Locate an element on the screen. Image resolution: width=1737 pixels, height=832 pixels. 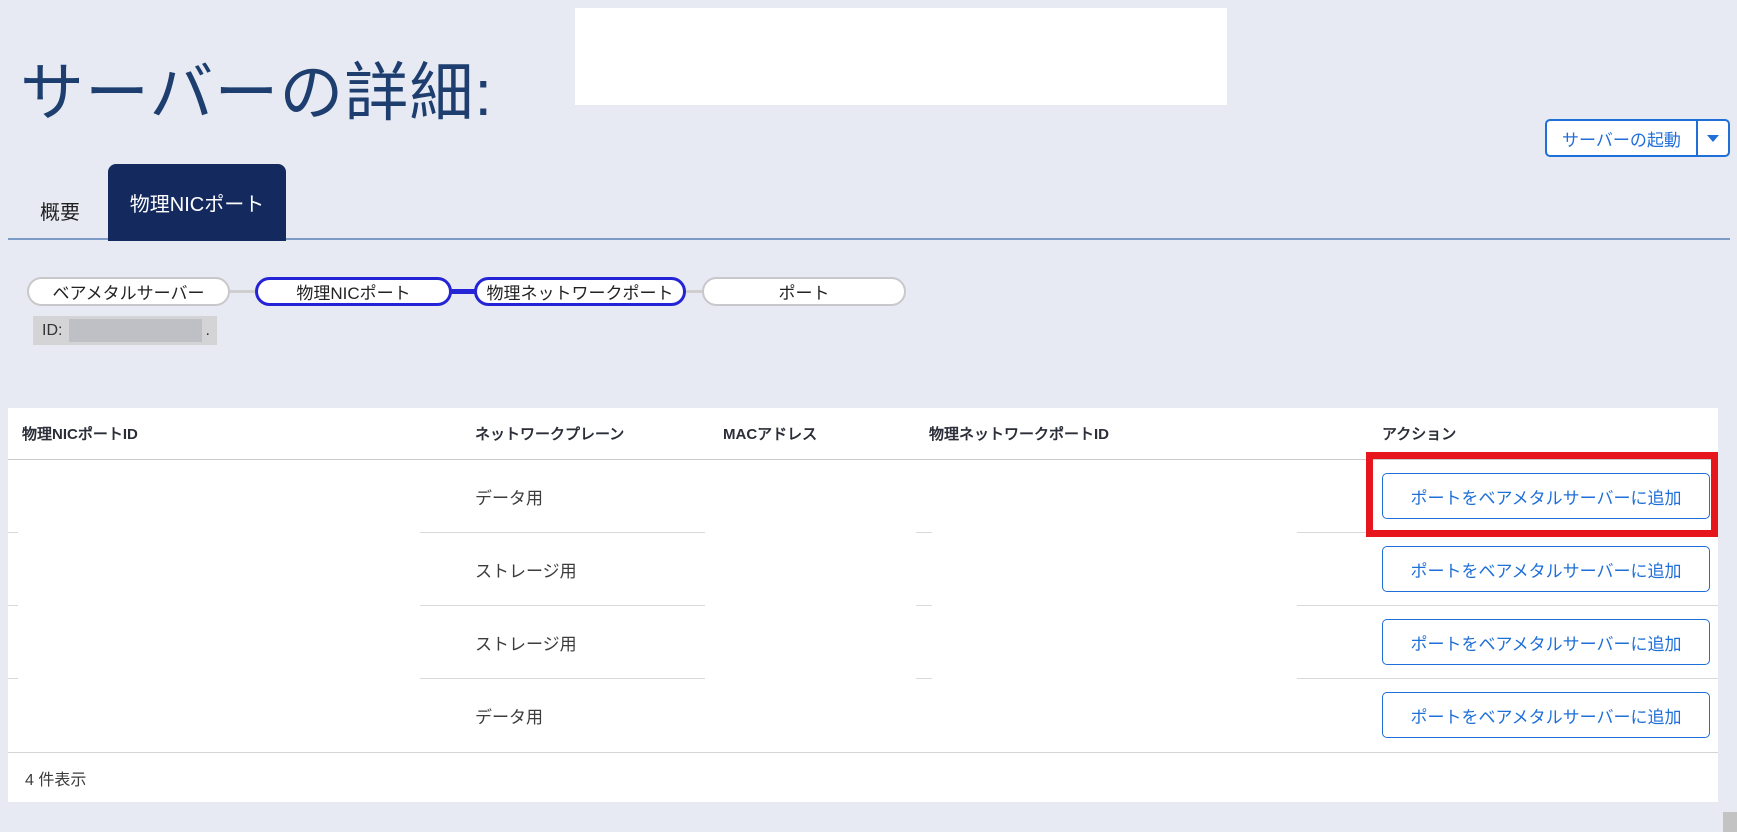
column-header-physical-nic-port-id: 物理NICポートID is located at coordinates (80, 434).